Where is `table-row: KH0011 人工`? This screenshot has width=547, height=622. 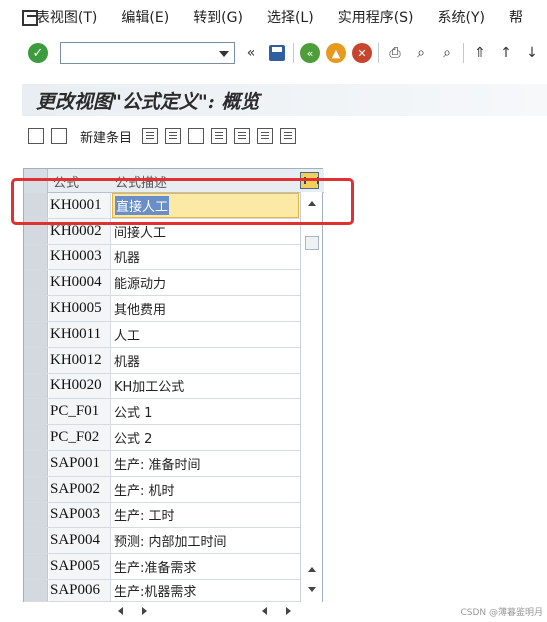 table-row: KH0011 人工 is located at coordinates (162, 335).